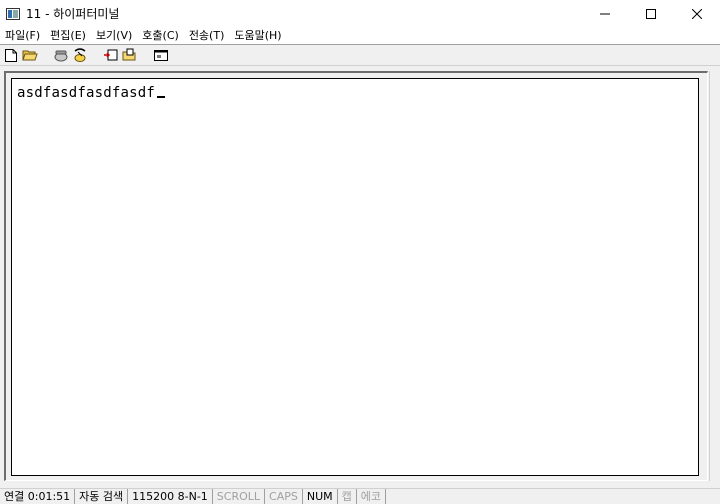  I want to click on close-button, so click(697, 13).